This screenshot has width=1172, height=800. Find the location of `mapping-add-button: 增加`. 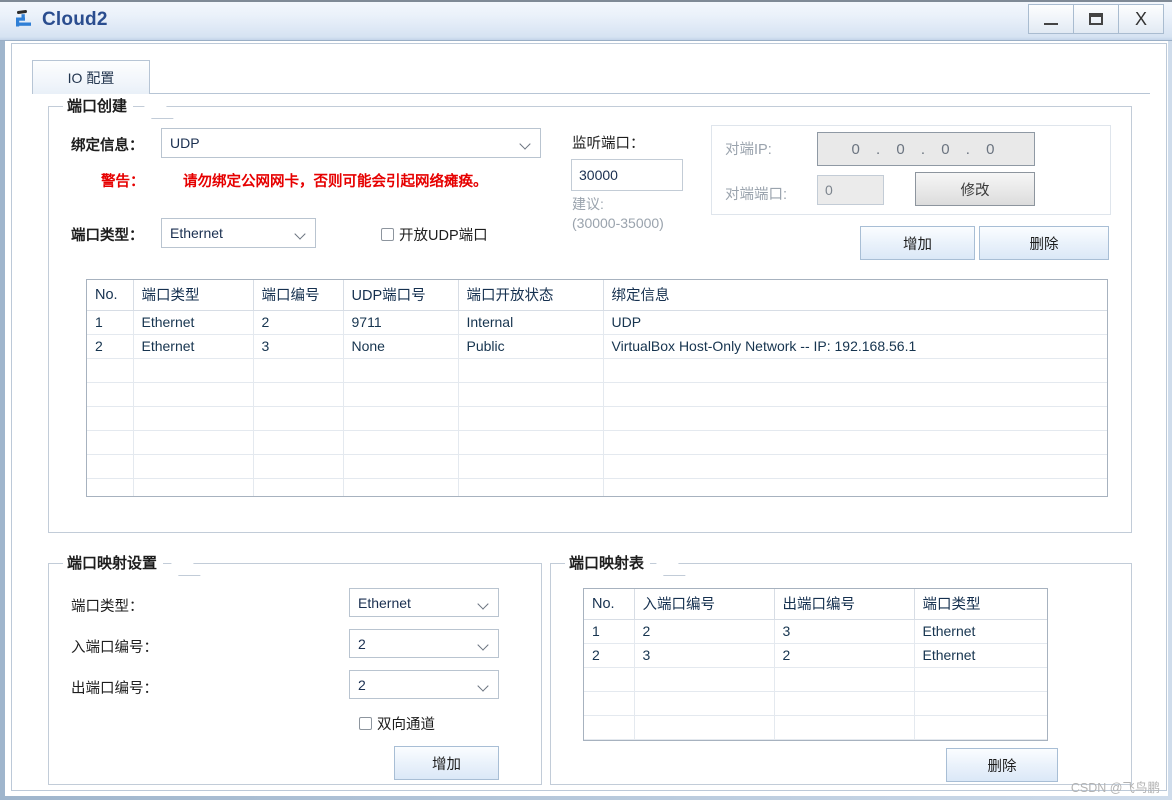

mapping-add-button: 增加 is located at coordinates (446, 763).